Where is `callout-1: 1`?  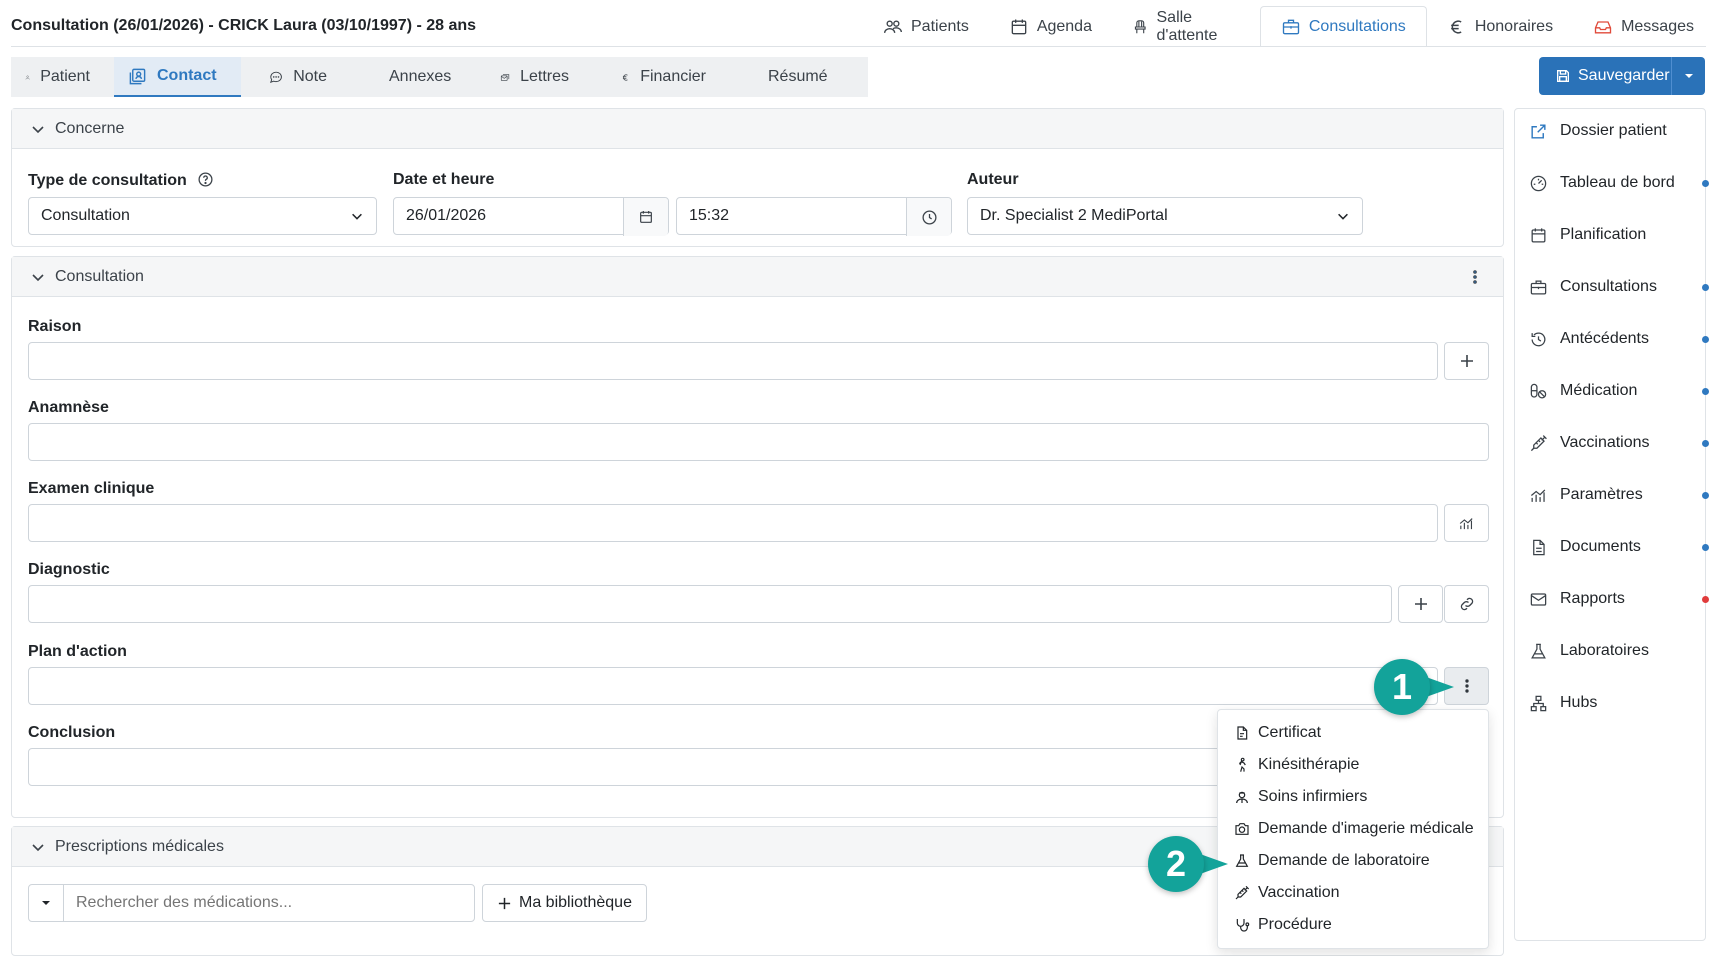 callout-1: 1 is located at coordinates (1413, 687).